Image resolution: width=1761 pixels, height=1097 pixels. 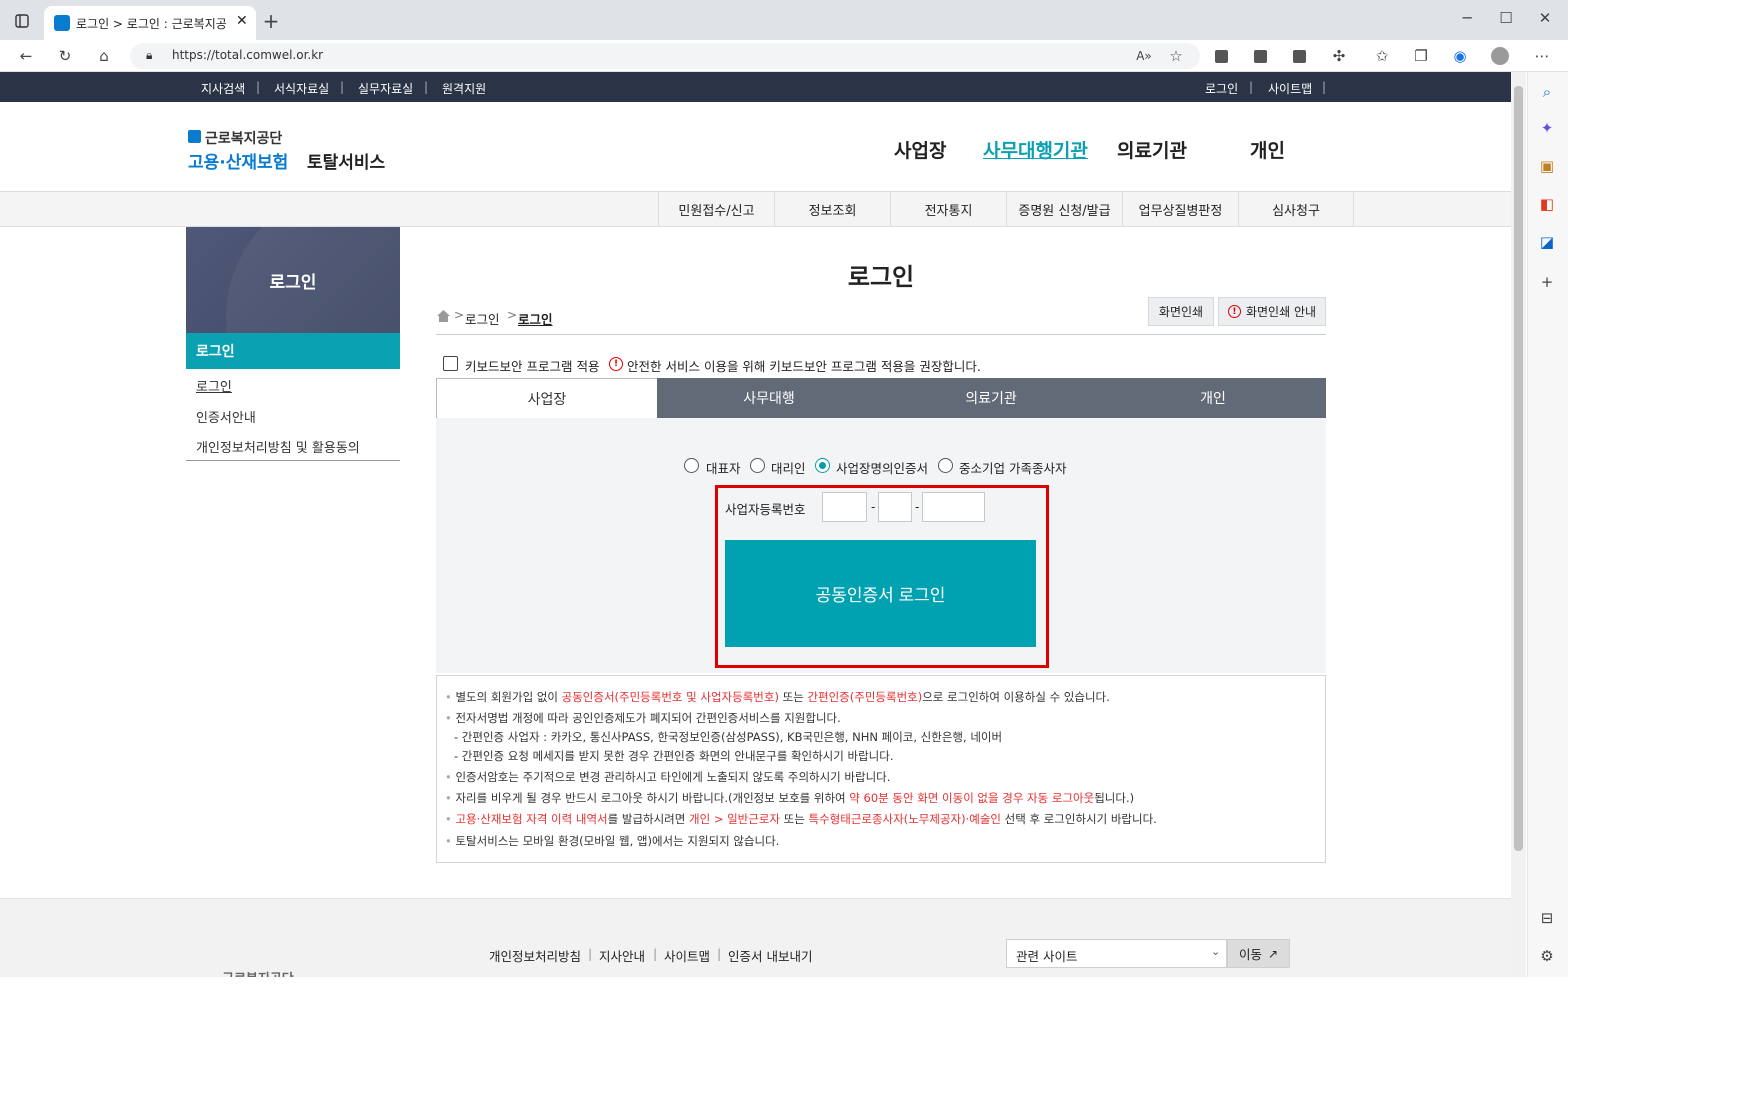 What do you see at coordinates (769, 398) in the screenshot?
I see `tab-agency: 사무대행` at bounding box center [769, 398].